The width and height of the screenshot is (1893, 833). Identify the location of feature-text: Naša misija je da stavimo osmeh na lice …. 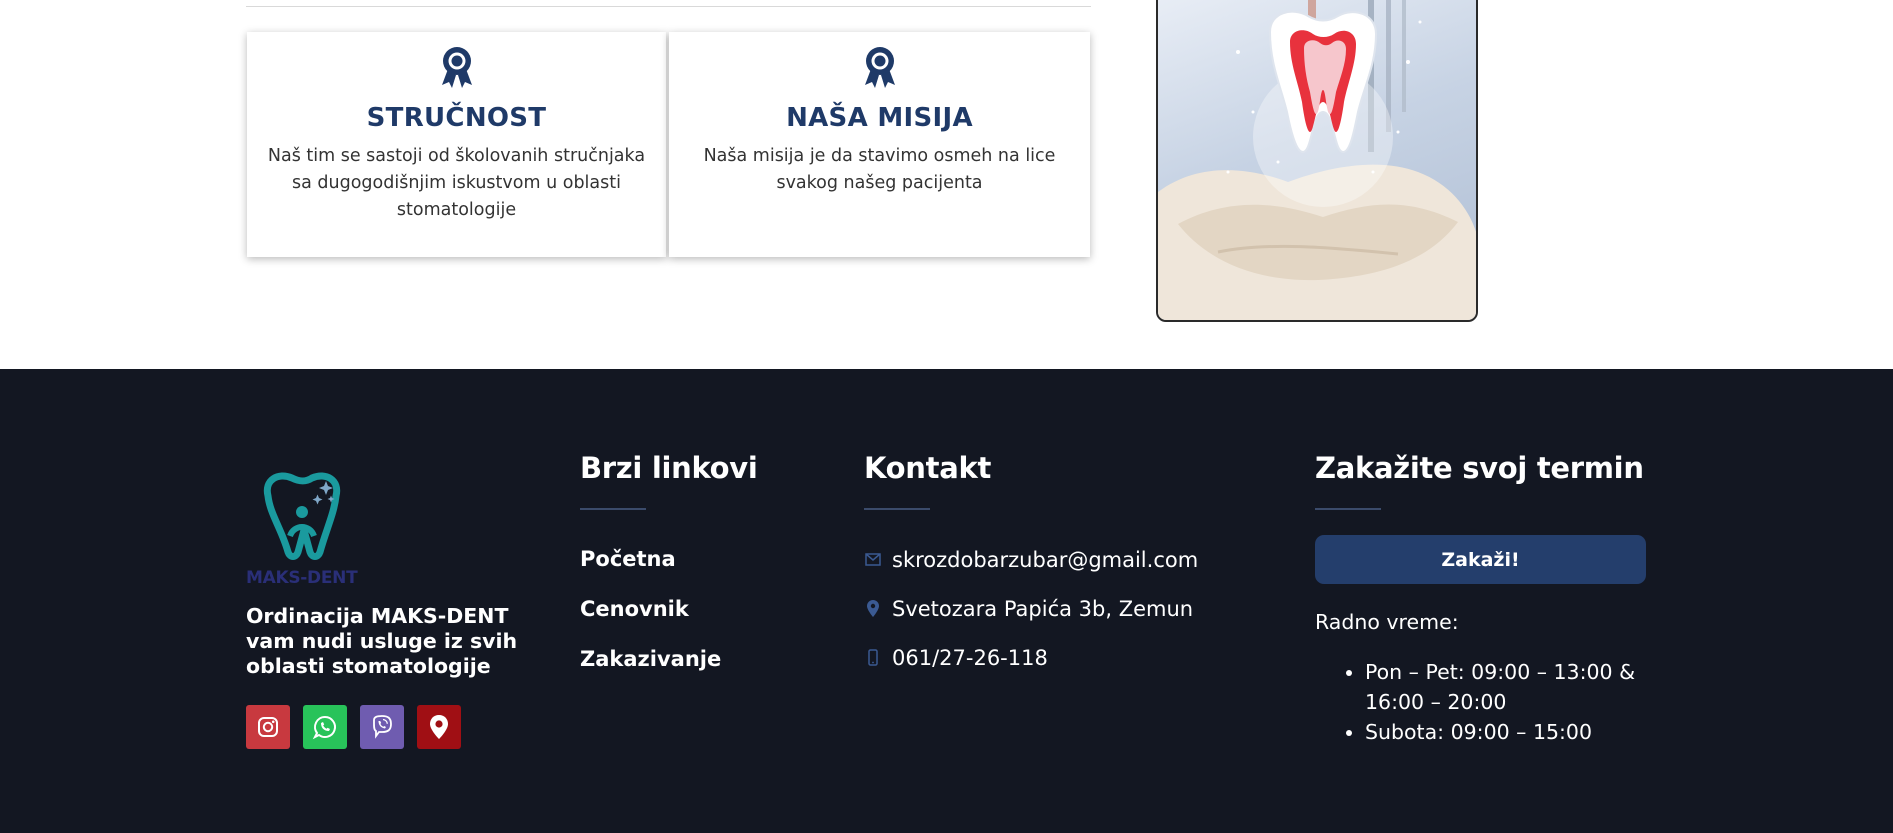
(879, 169).